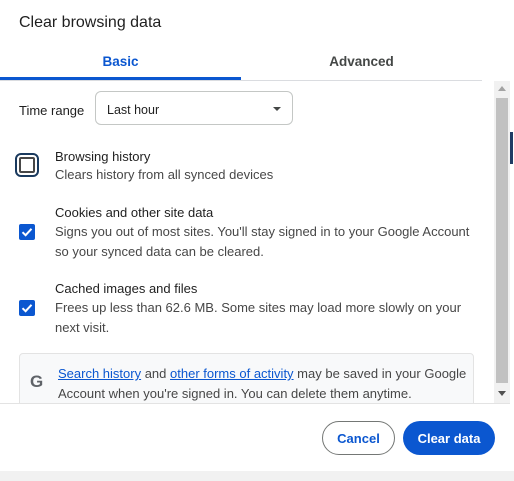 This screenshot has width=514, height=481. Describe the element at coordinates (120, 62) in the screenshot. I see `tab-basic: Basic` at that location.